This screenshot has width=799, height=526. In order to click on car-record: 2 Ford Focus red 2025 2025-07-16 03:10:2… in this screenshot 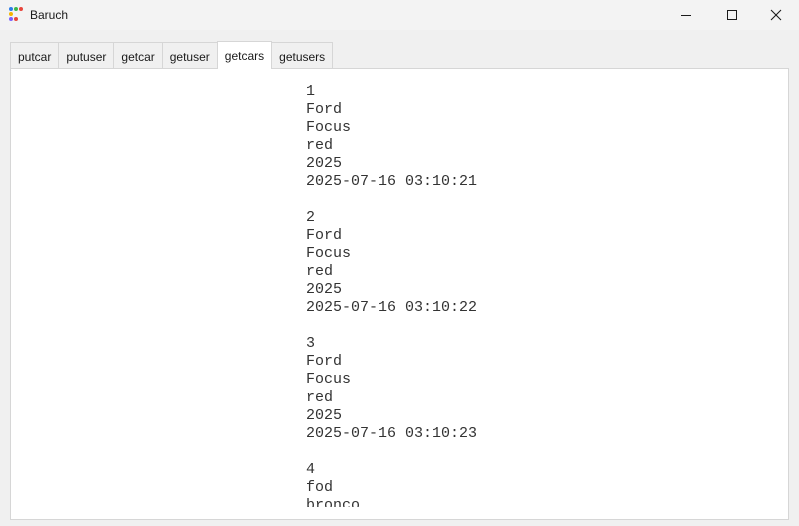, I will do `click(456, 263)`.